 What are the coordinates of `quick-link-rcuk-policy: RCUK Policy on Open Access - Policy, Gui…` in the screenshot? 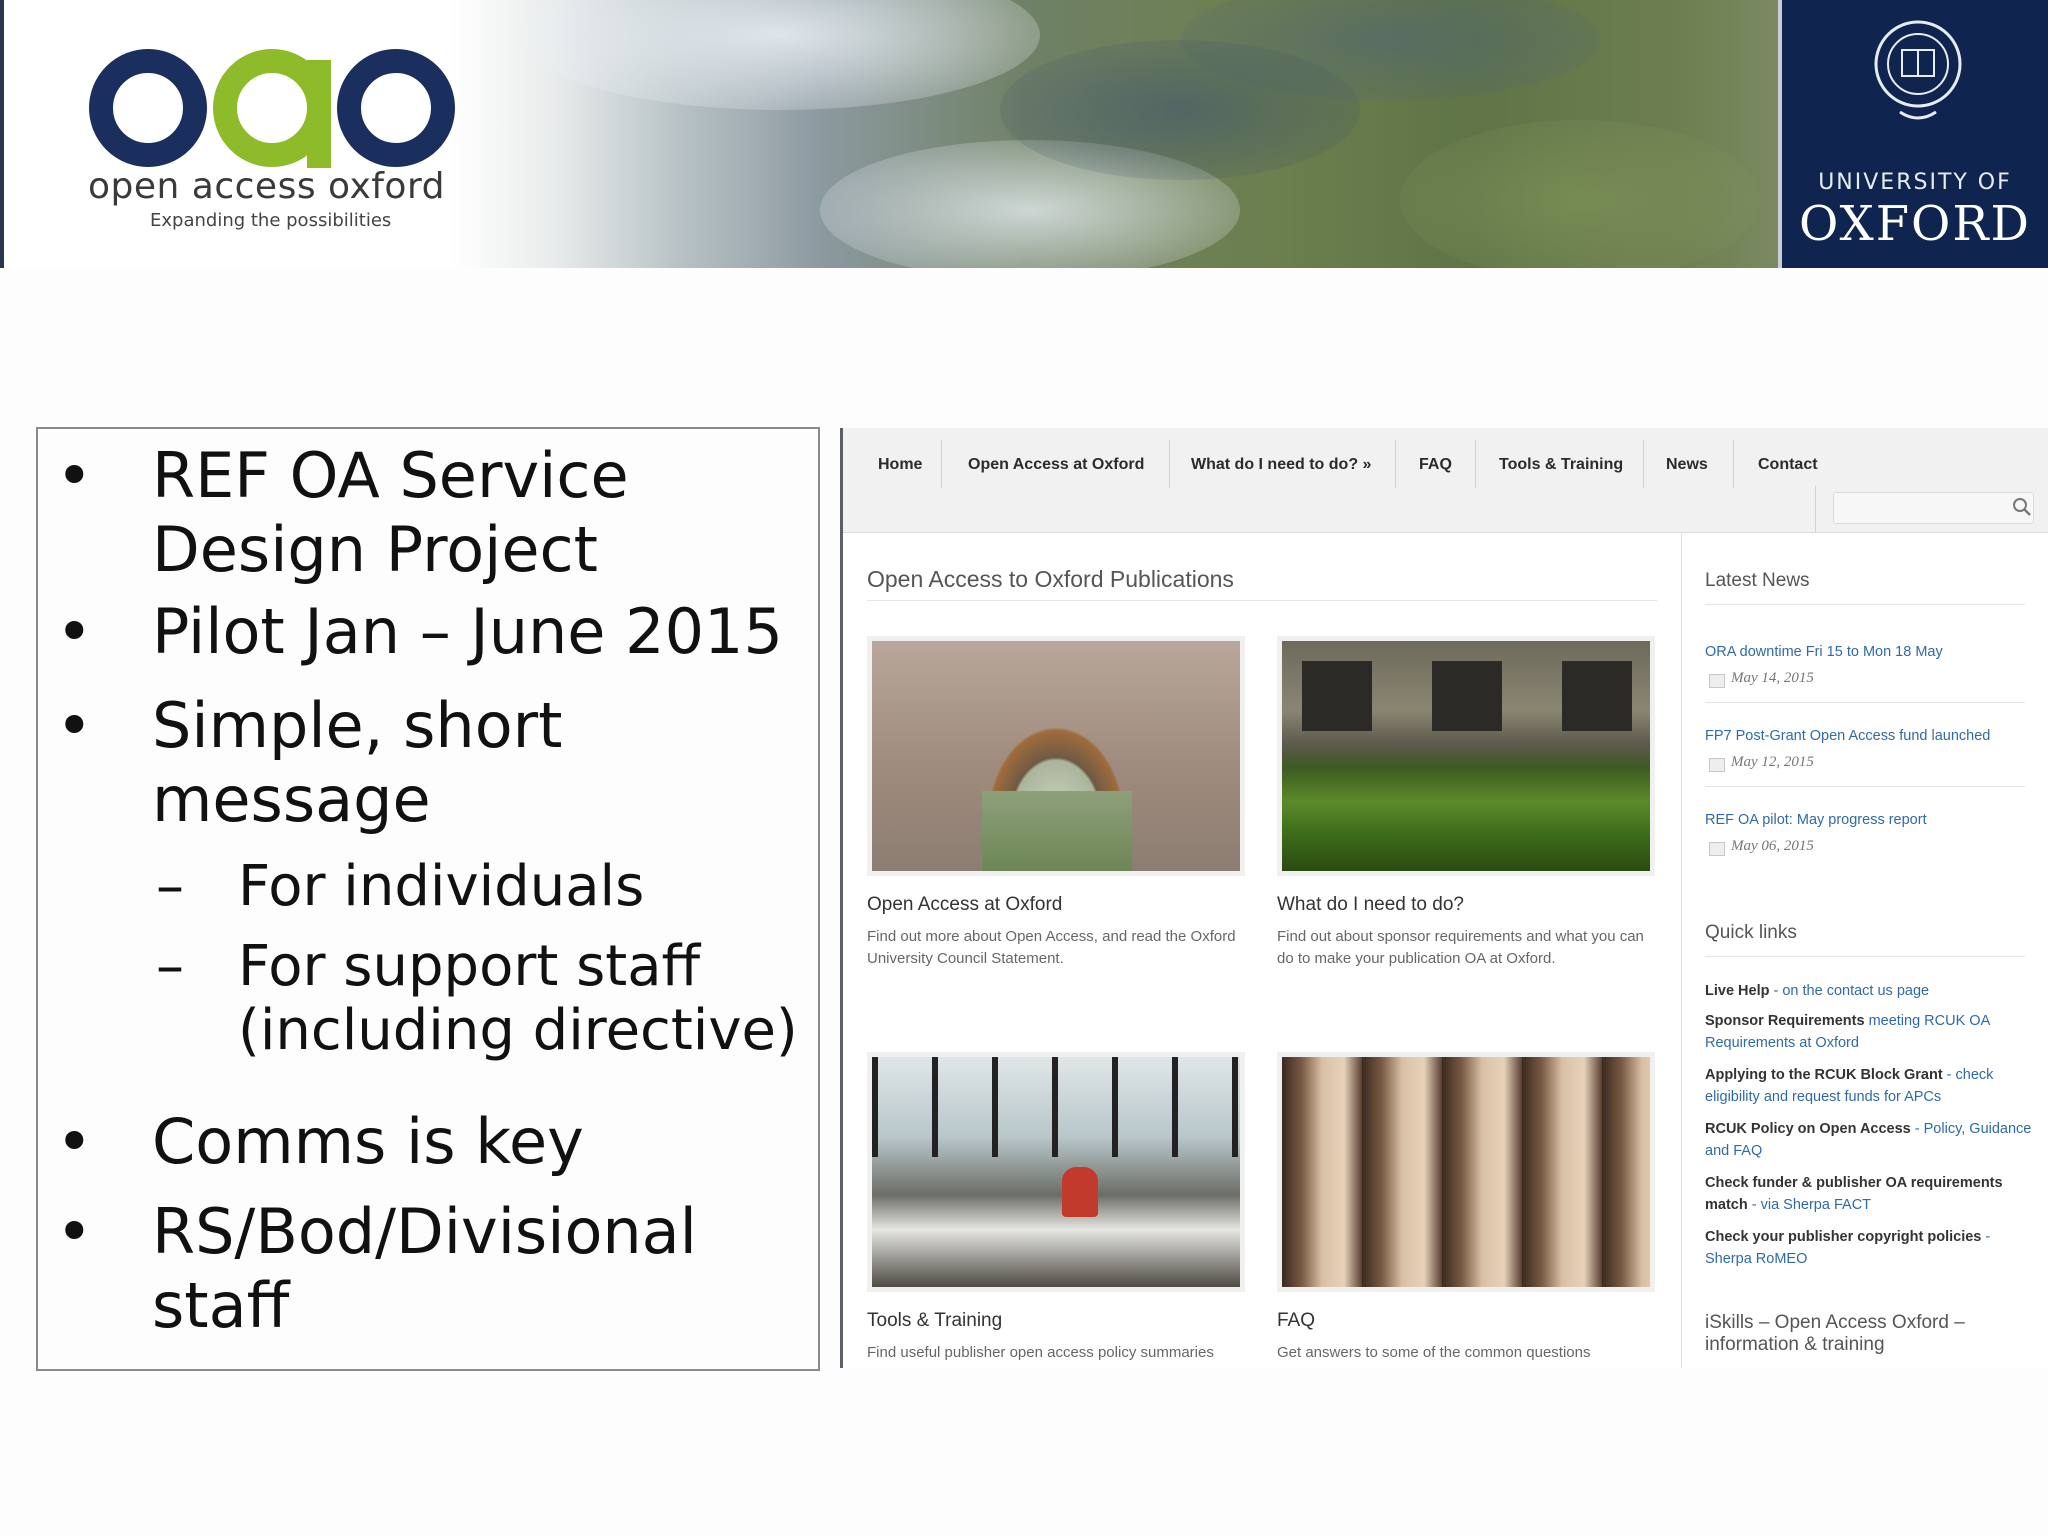 It's located at (1870, 1140).